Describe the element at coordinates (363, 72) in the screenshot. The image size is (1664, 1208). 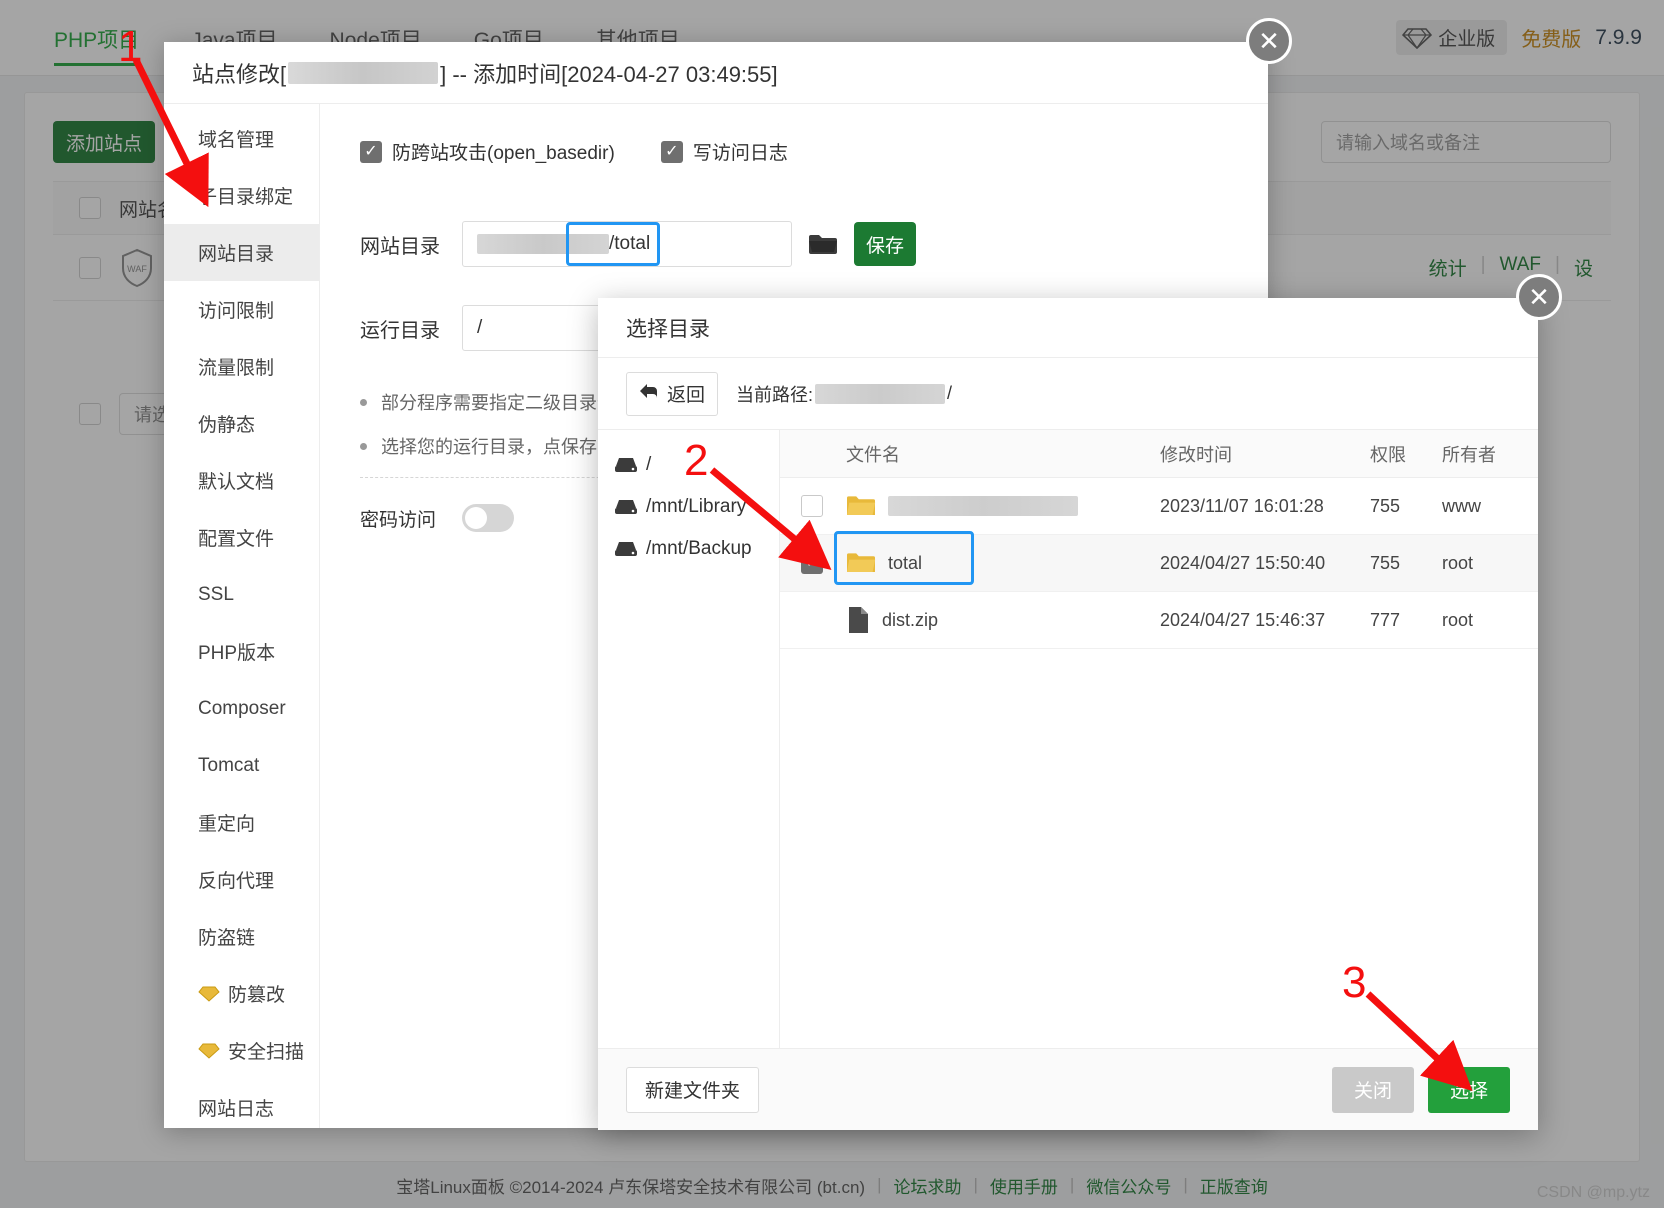
I see `masked-domain` at that location.